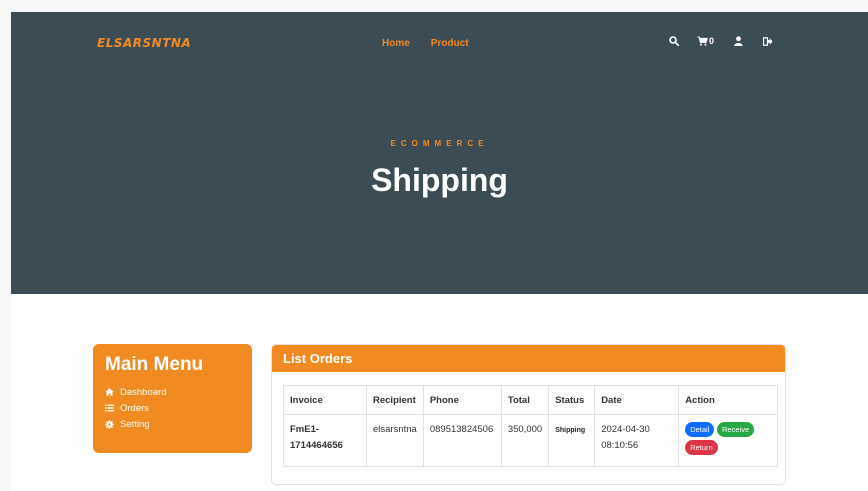  I want to click on page-title: Shipping, so click(439, 180).